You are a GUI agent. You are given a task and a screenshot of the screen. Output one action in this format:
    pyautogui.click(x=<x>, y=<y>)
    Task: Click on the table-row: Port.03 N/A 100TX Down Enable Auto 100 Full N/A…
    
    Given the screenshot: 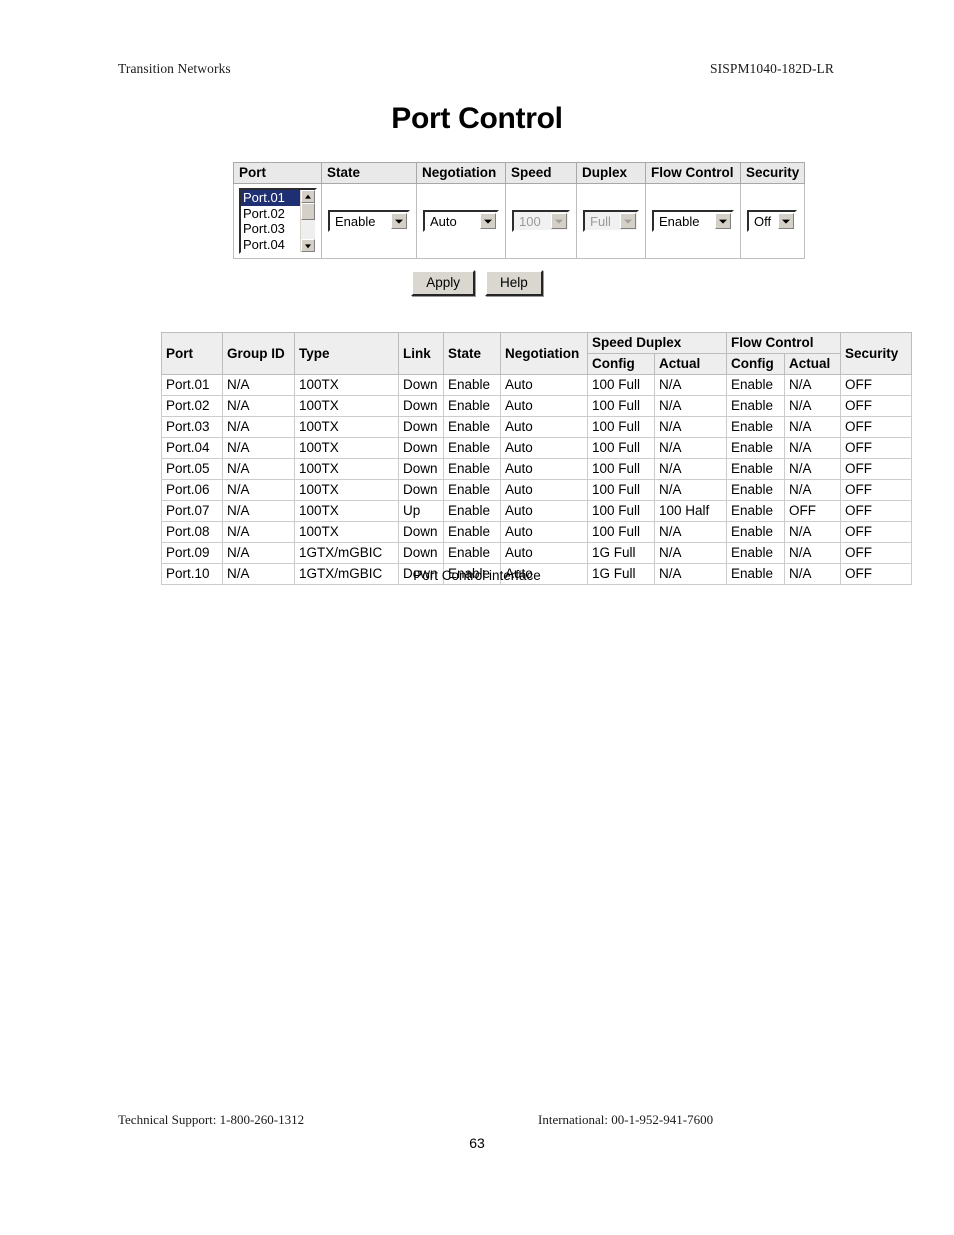 What is the action you would take?
    pyautogui.click(x=536, y=427)
    